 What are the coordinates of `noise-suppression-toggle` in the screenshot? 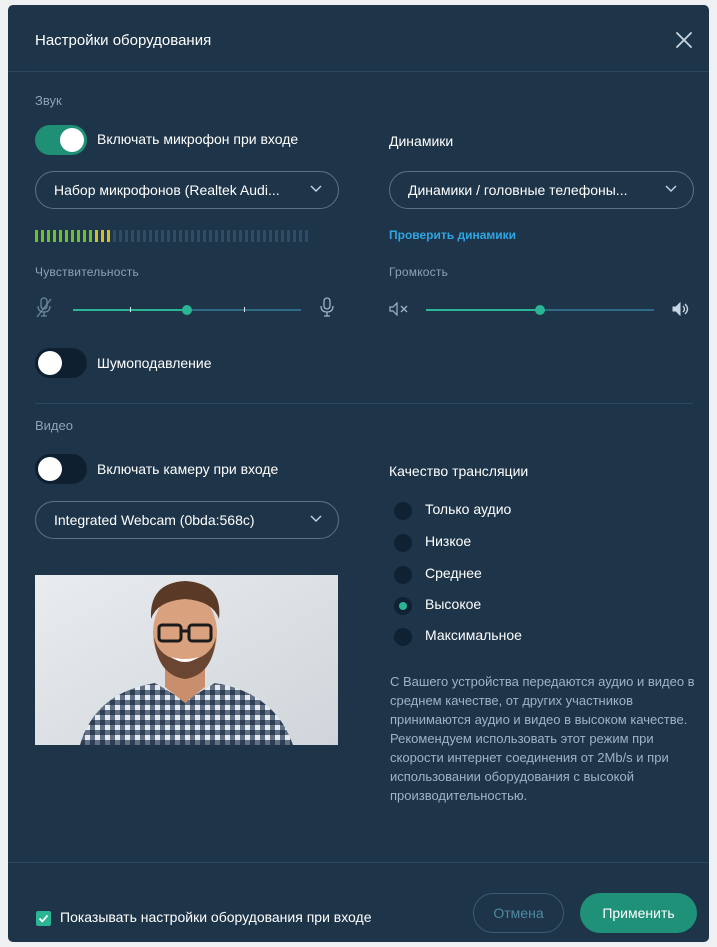 It's located at (61, 363).